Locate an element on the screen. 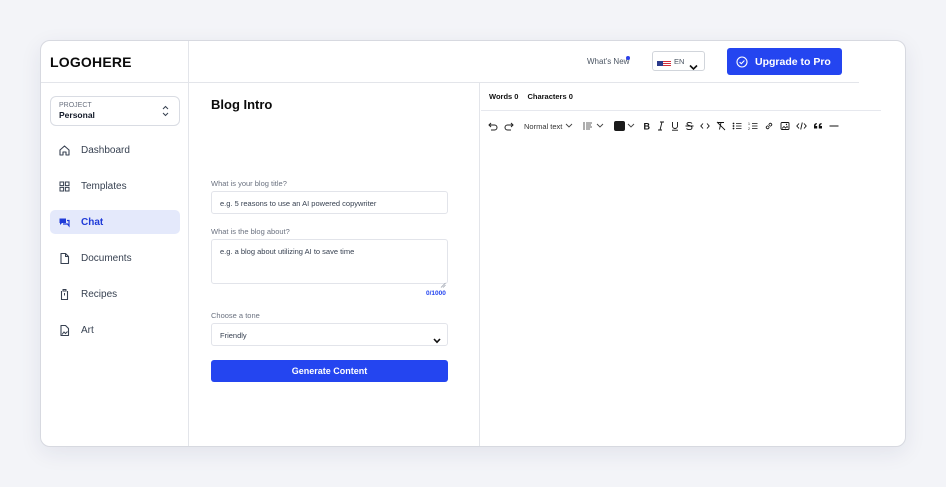 This screenshot has height=487, width=946. generate-content-label: Generate Content is located at coordinates (329, 371).